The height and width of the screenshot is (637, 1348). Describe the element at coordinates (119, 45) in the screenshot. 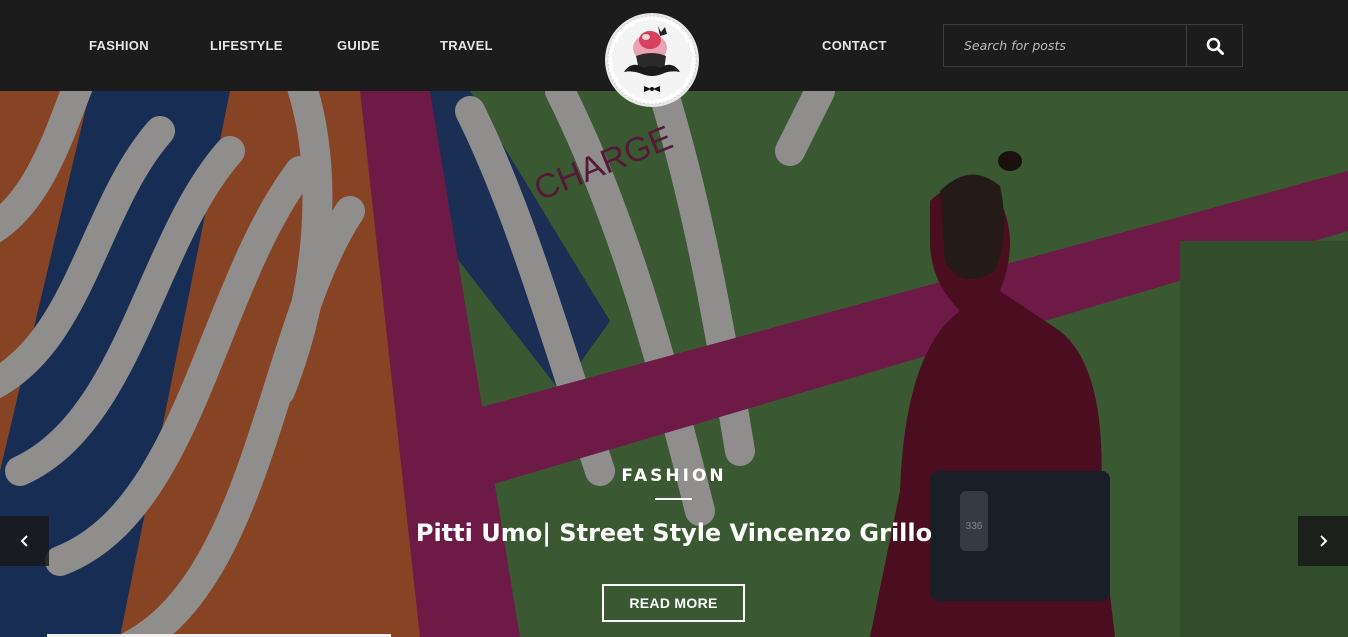

I see `nav-fashion: FASHION` at that location.